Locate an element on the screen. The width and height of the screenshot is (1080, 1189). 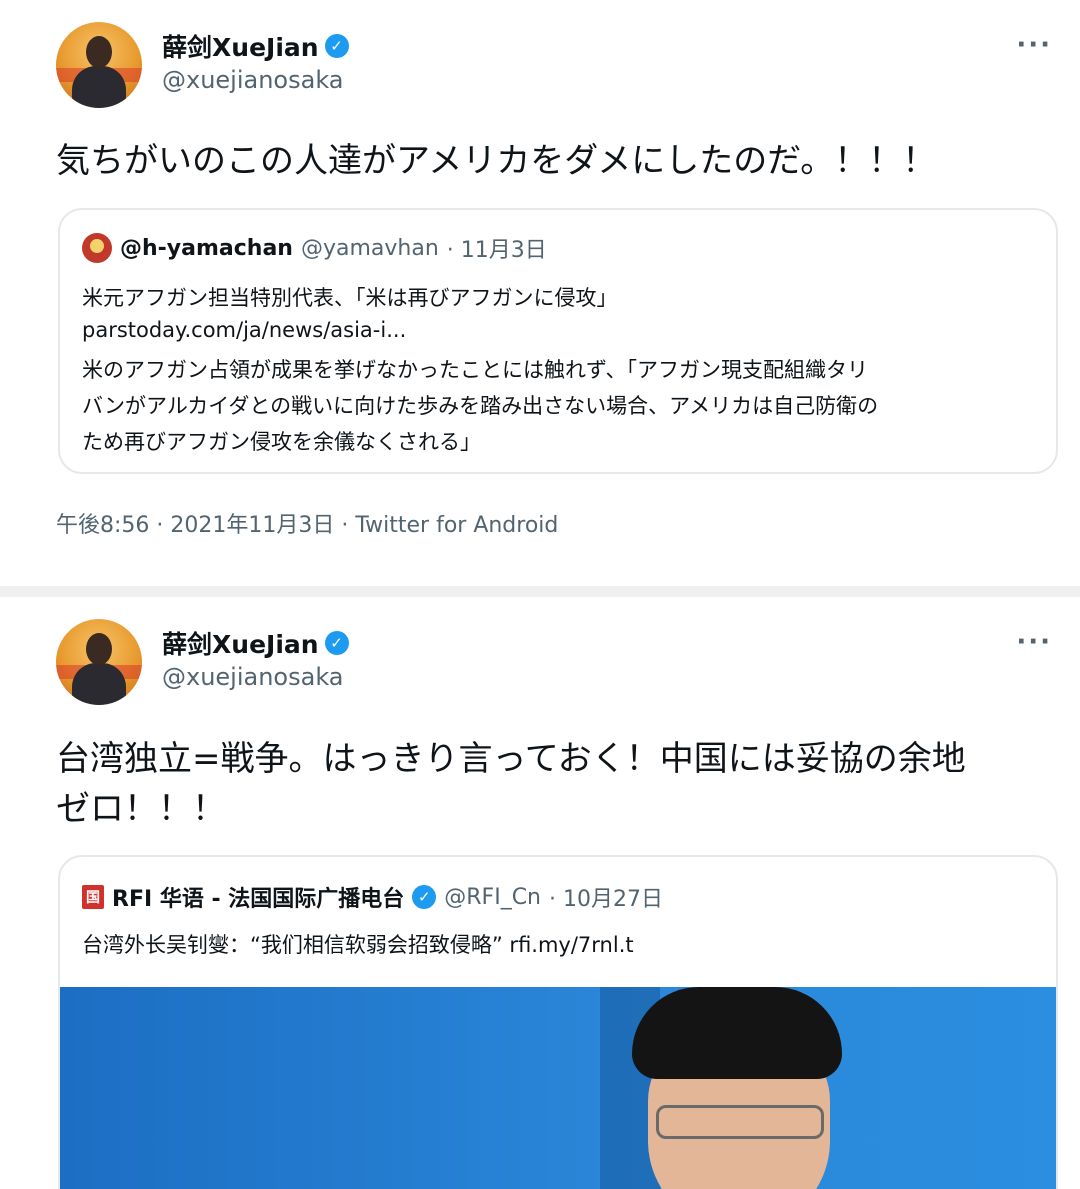
tweet-text-line: ゼロ！！！ is located at coordinates (141, 809).